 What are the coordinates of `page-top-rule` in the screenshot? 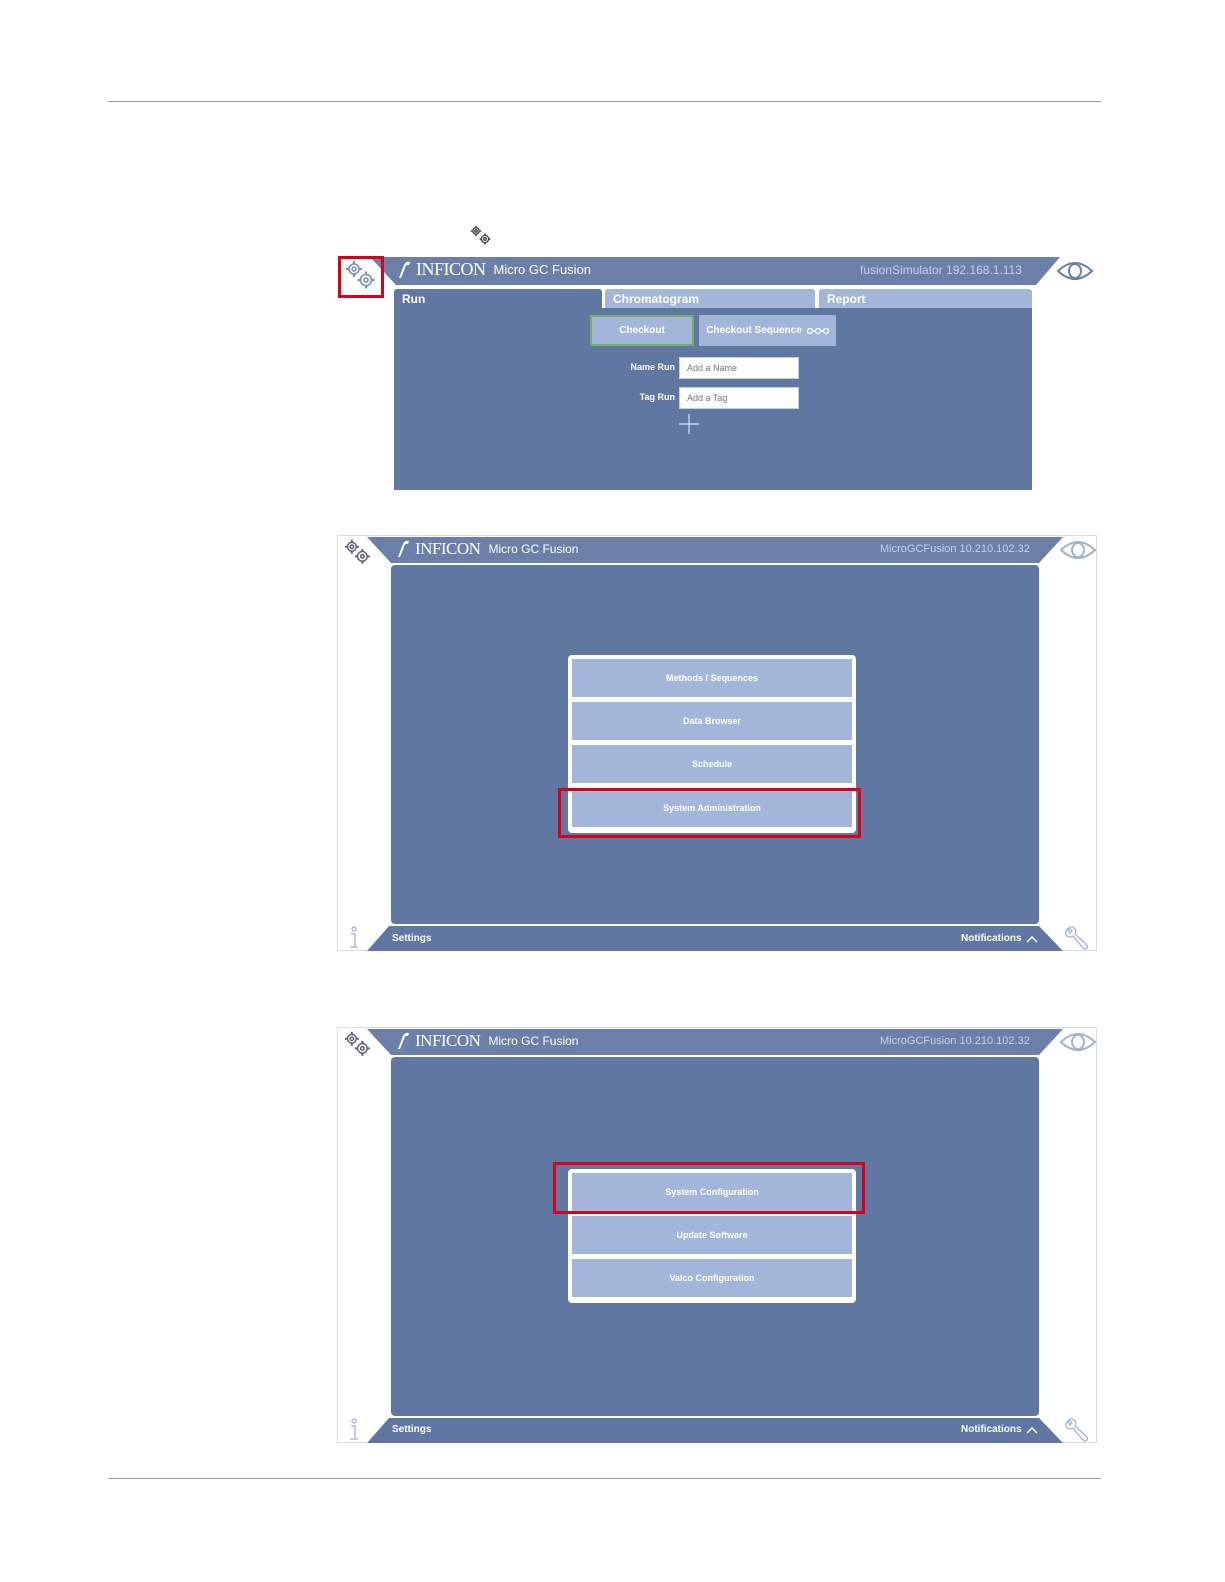 It's located at (604, 101).